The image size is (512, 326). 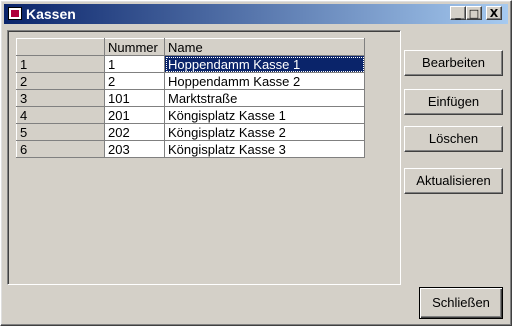 What do you see at coordinates (494, 13) in the screenshot?
I see `close-window-button: X` at bounding box center [494, 13].